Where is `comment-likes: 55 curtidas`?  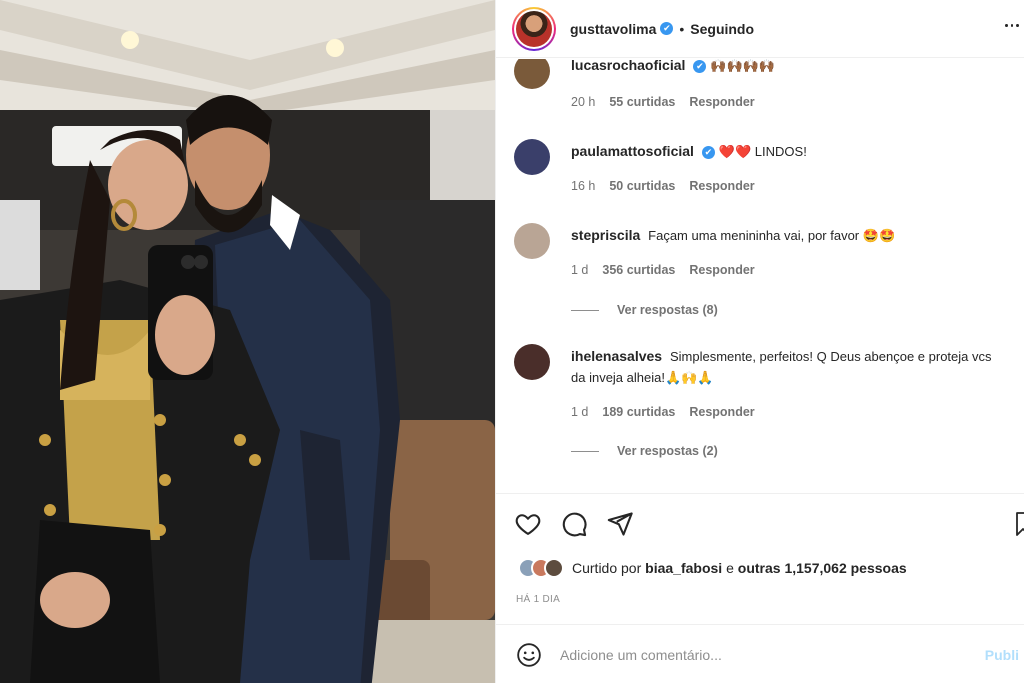 comment-likes: 55 curtidas is located at coordinates (642, 102).